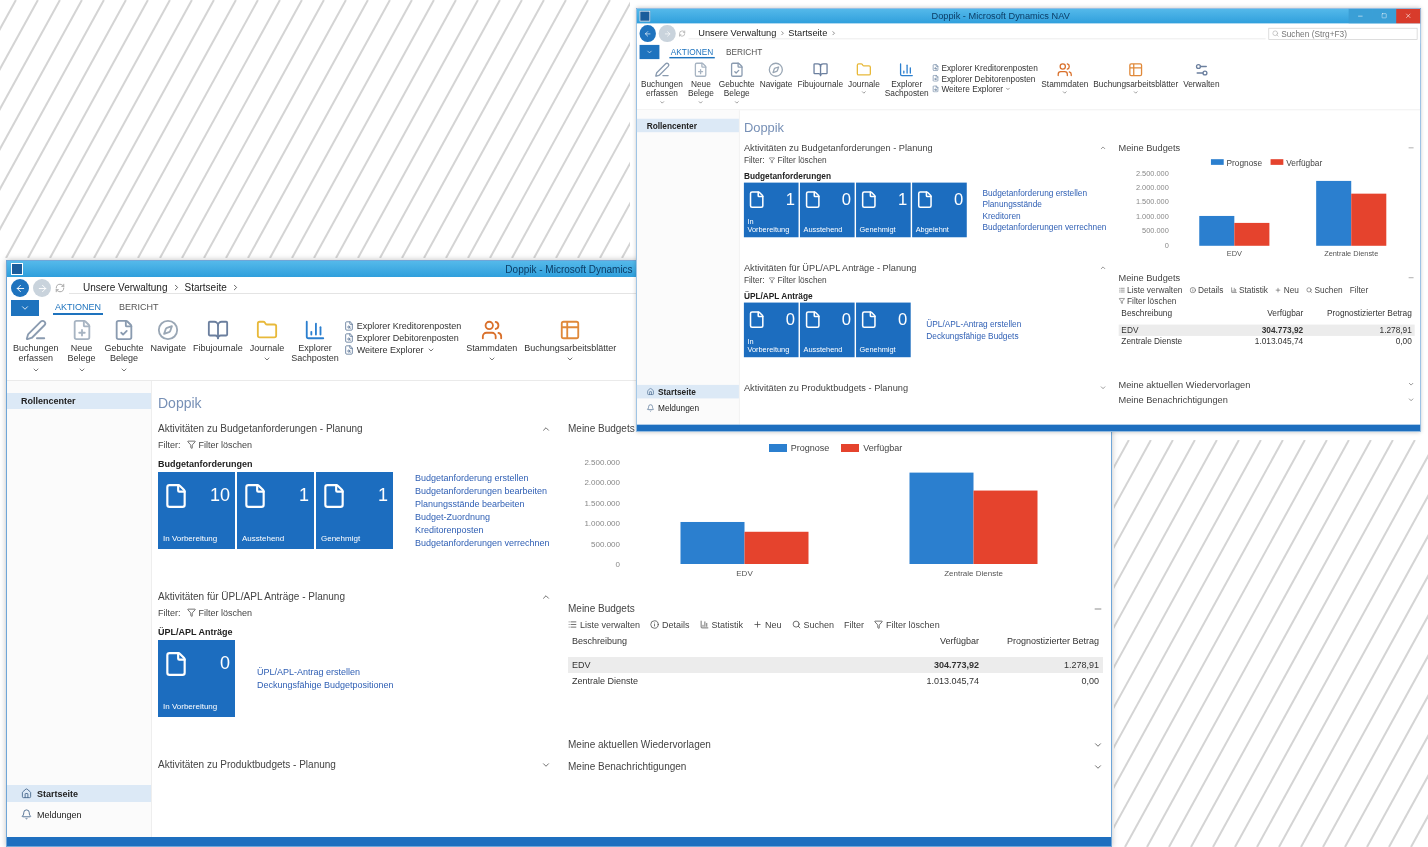 Image resolution: width=1428 pixels, height=847 pixels. I want to click on folder-icon, so click(864, 69).